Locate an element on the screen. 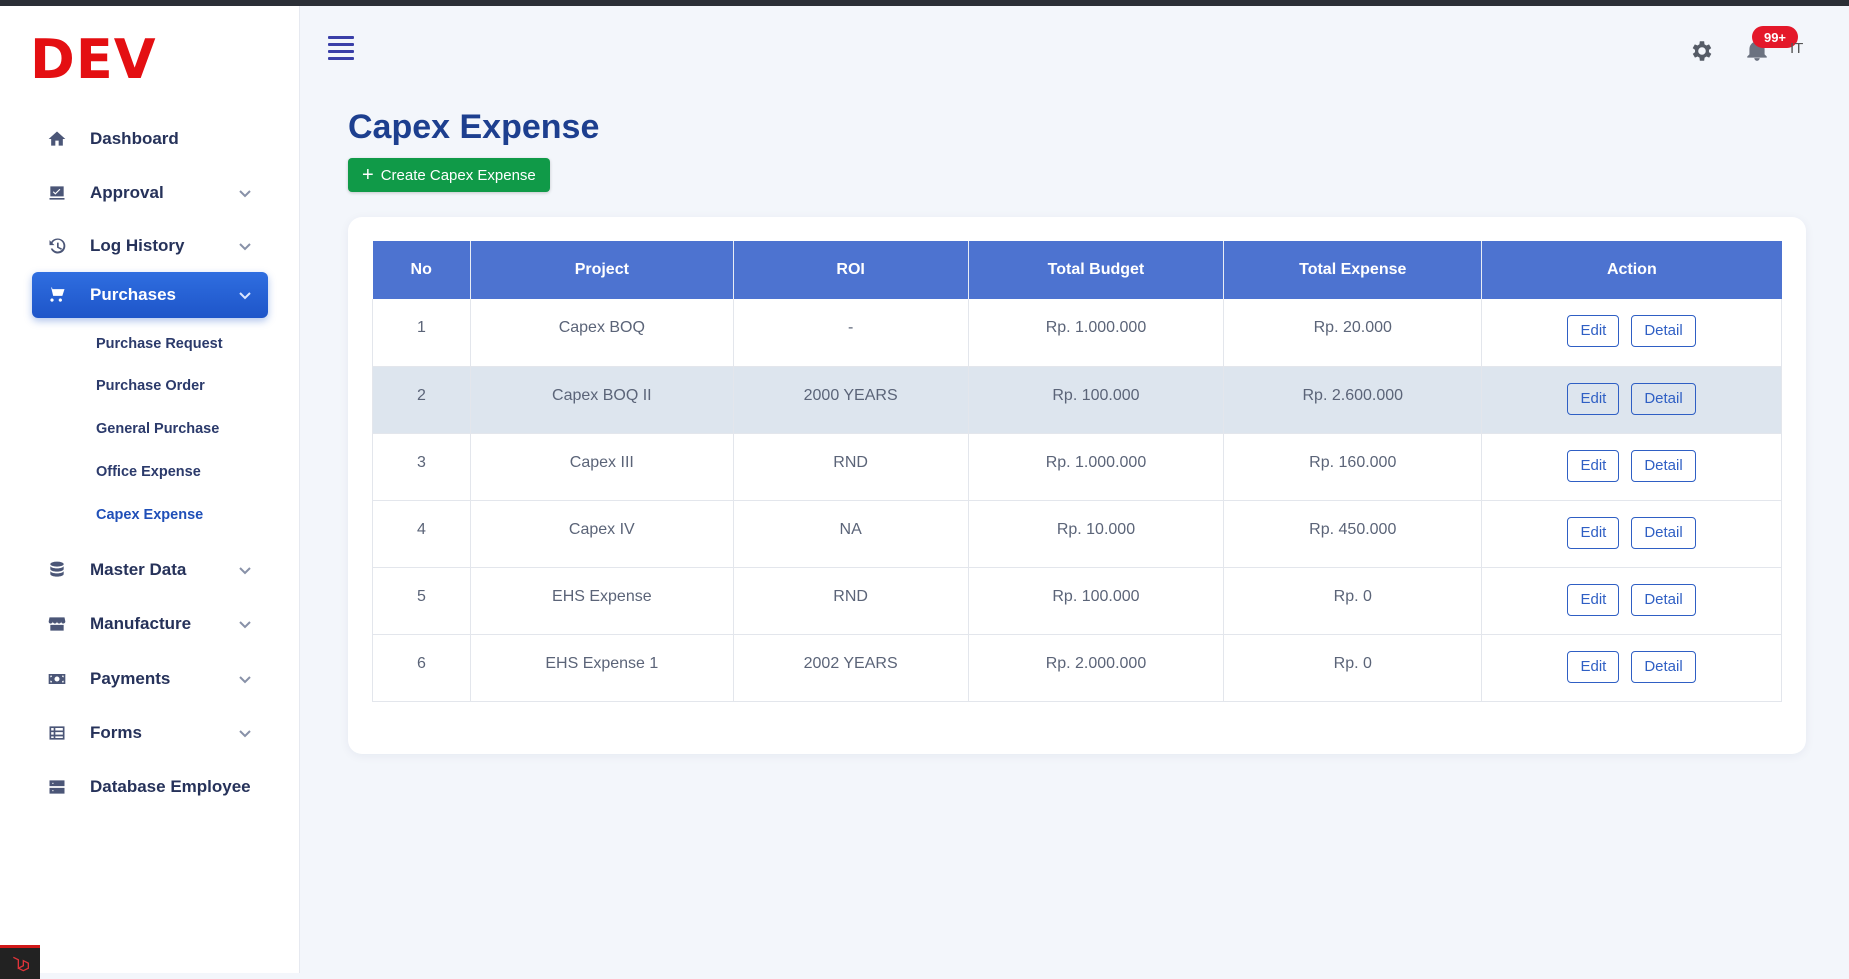 This screenshot has height=979, width=1849. table-icon is located at coordinates (57, 733).